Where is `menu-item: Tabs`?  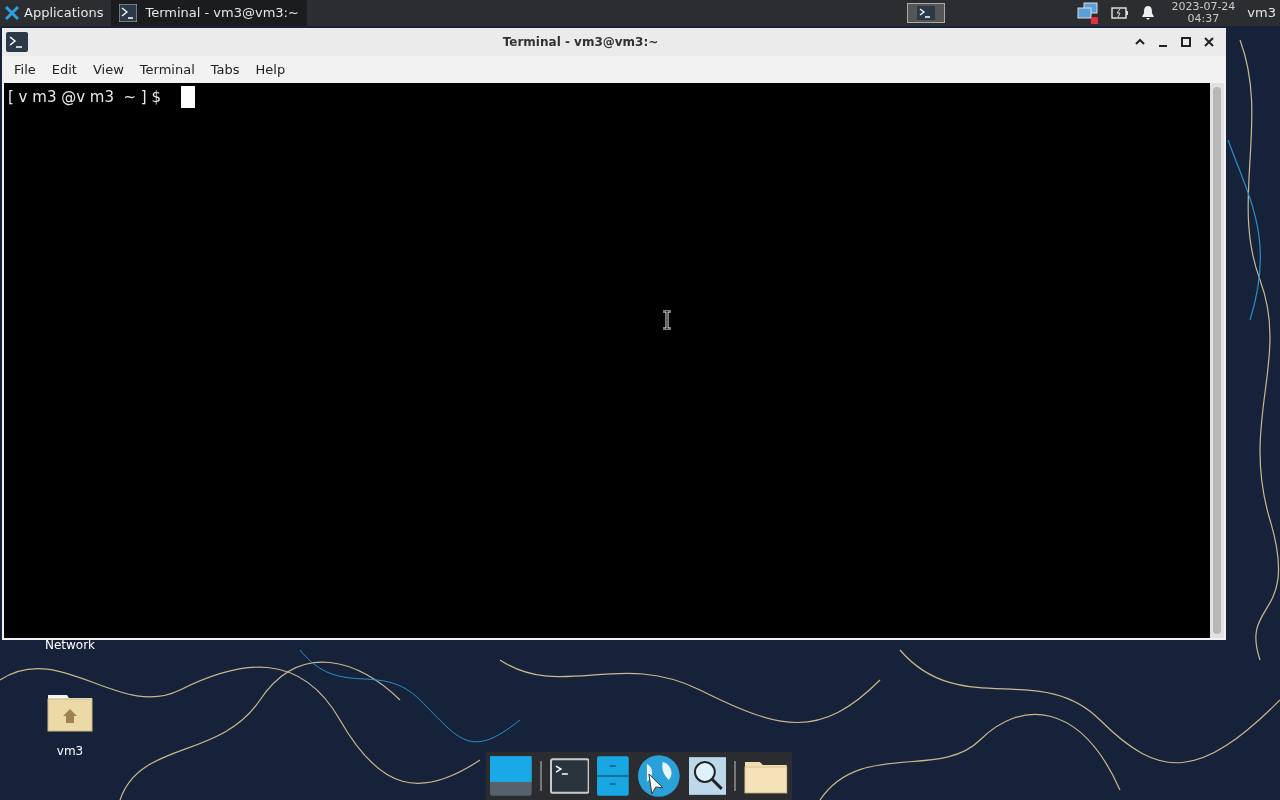
menu-item: Tabs is located at coordinates (225, 69).